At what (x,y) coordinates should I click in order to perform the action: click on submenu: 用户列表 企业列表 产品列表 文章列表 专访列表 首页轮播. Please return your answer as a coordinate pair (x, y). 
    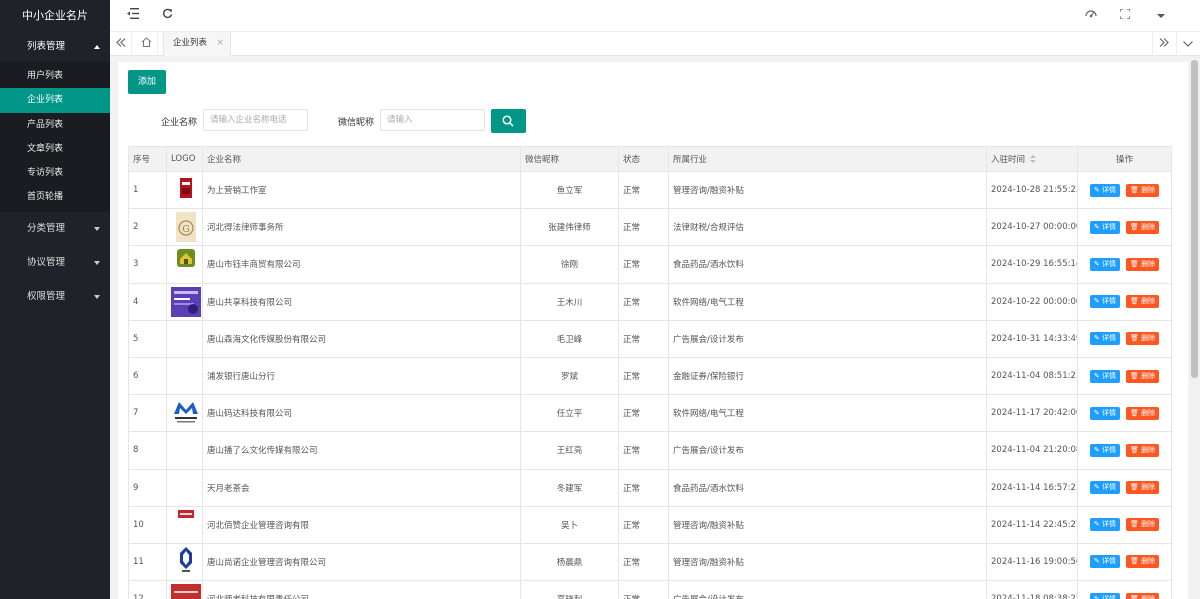
    Looking at the image, I should click on (55, 137).